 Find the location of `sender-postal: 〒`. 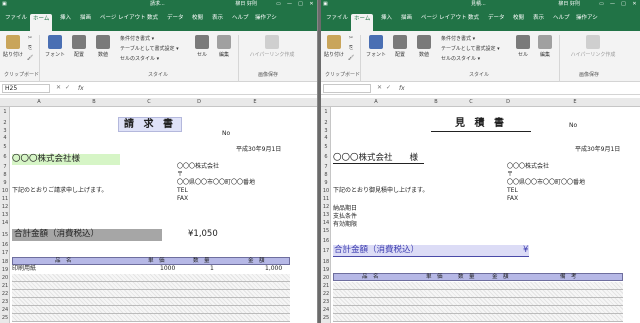

sender-postal: 〒 is located at coordinates (510, 175).